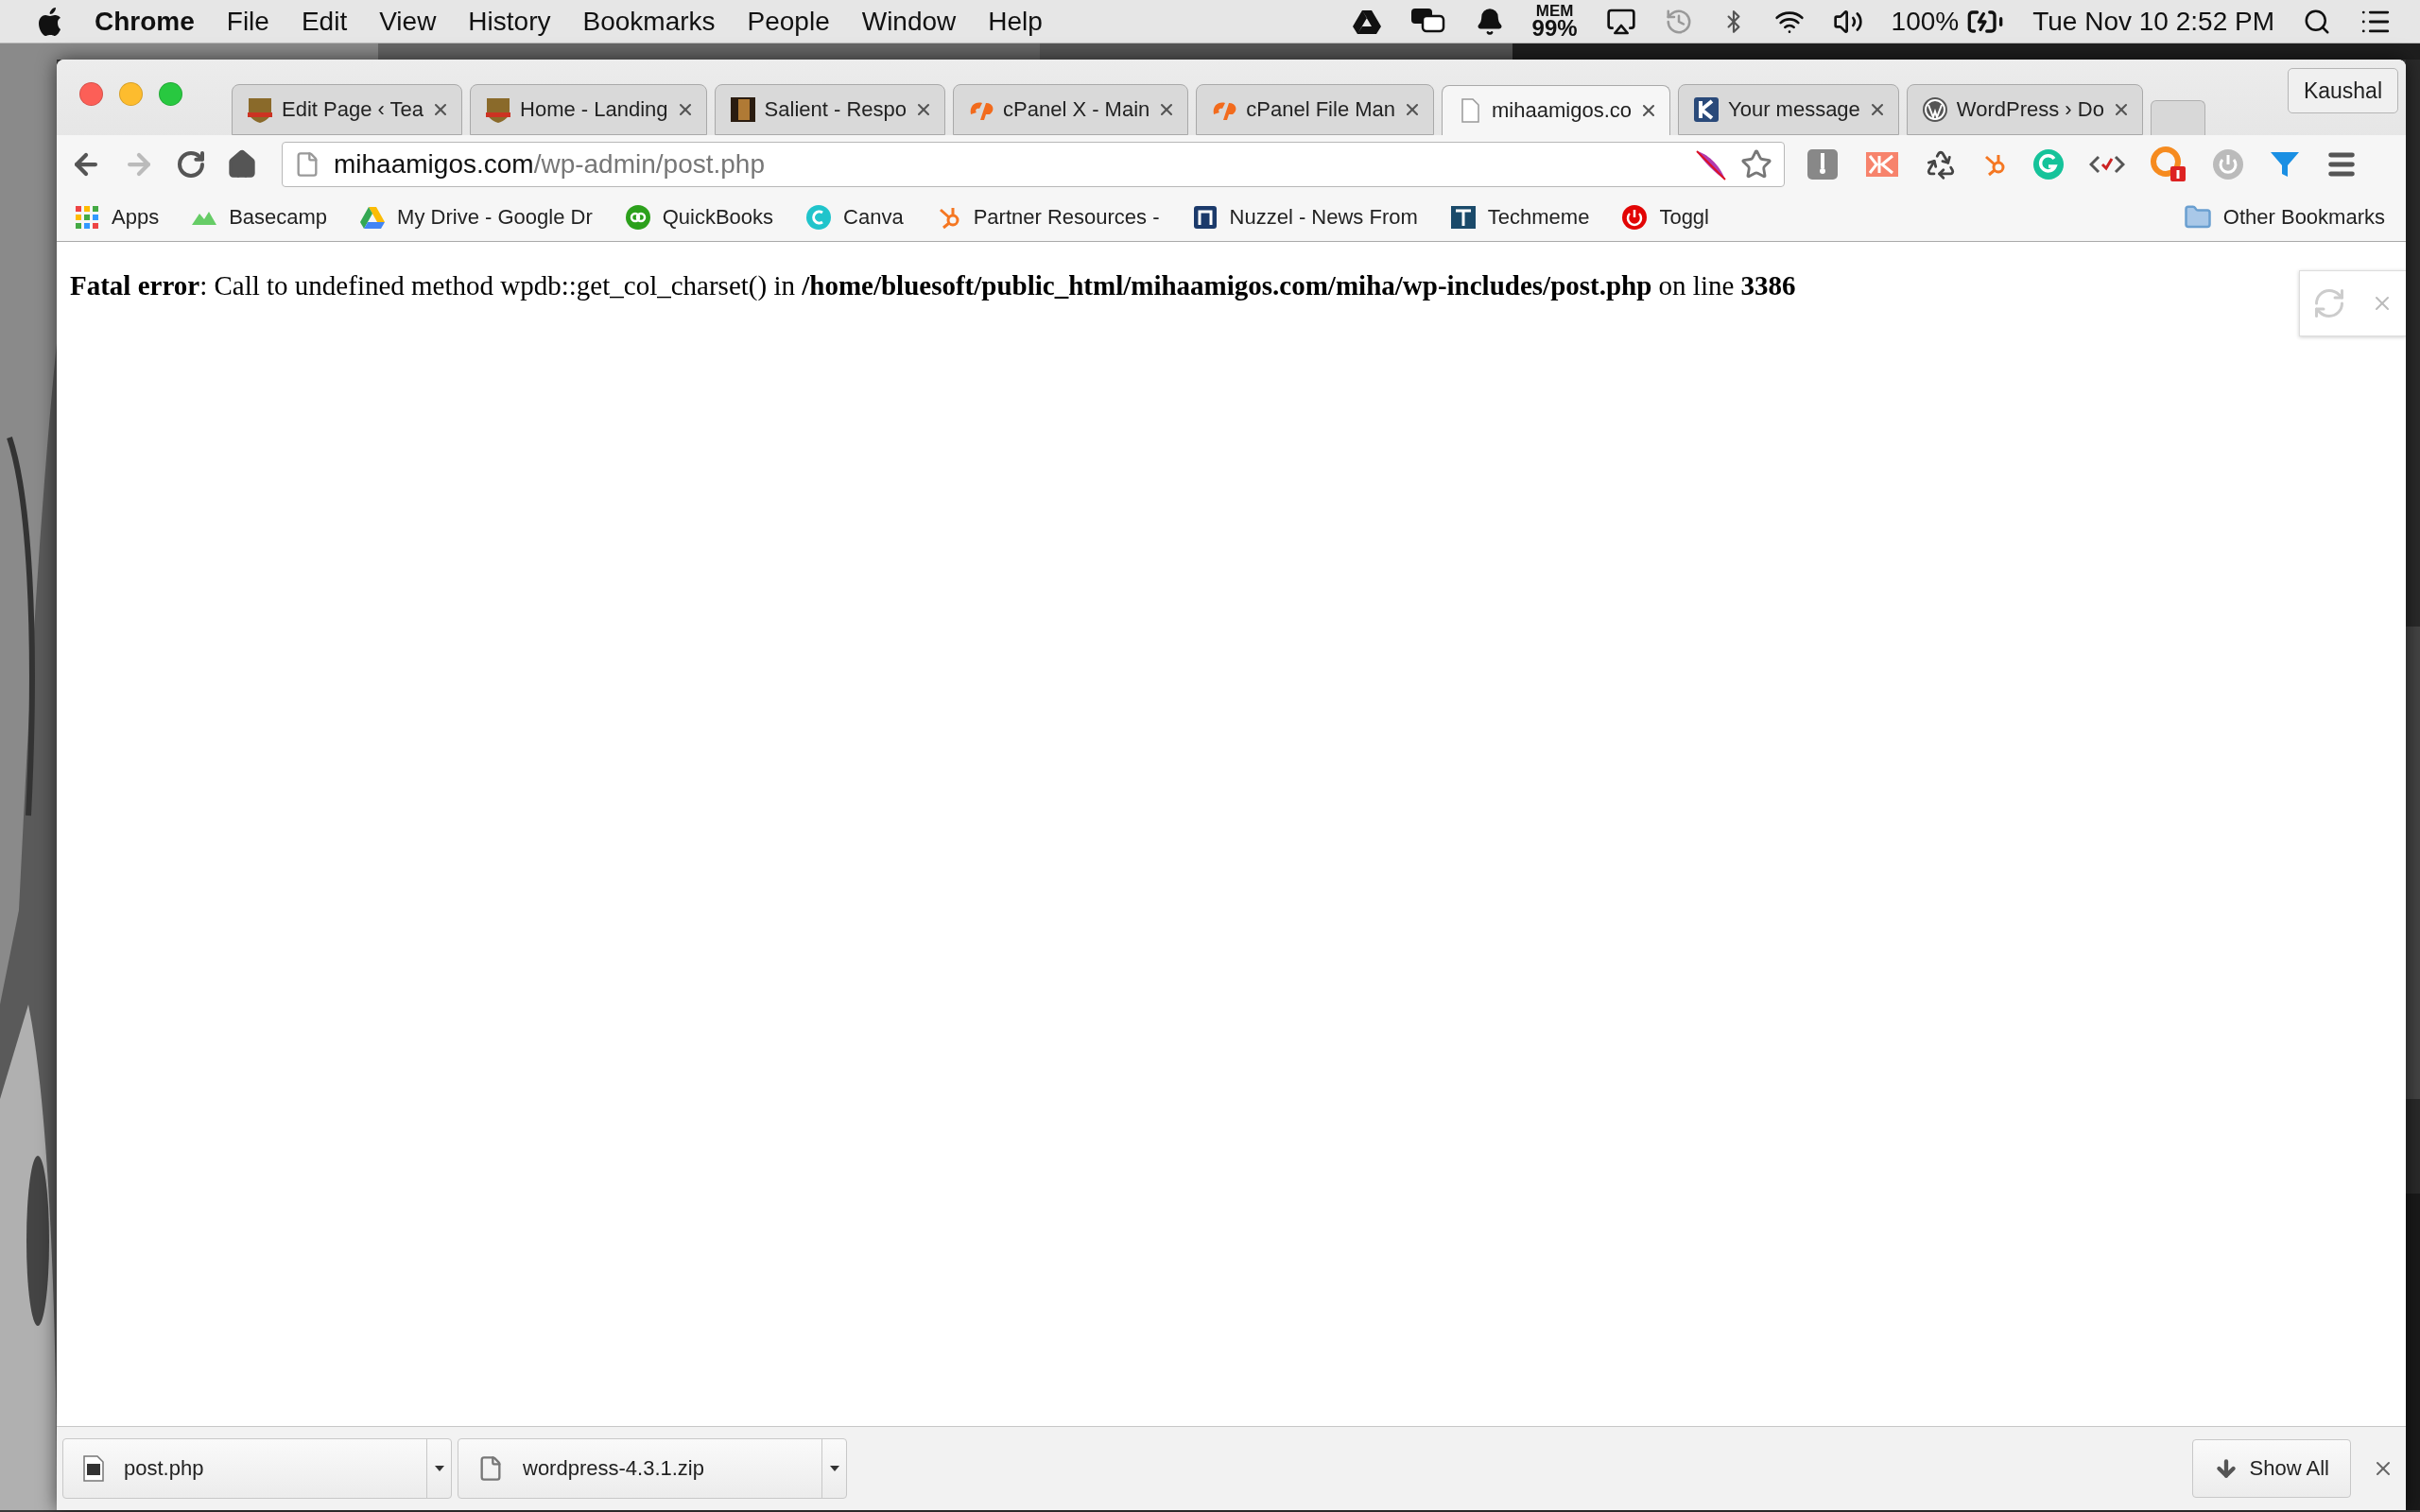 The width and height of the screenshot is (2420, 1512). I want to click on apple-logo-icon, so click(50, 21).